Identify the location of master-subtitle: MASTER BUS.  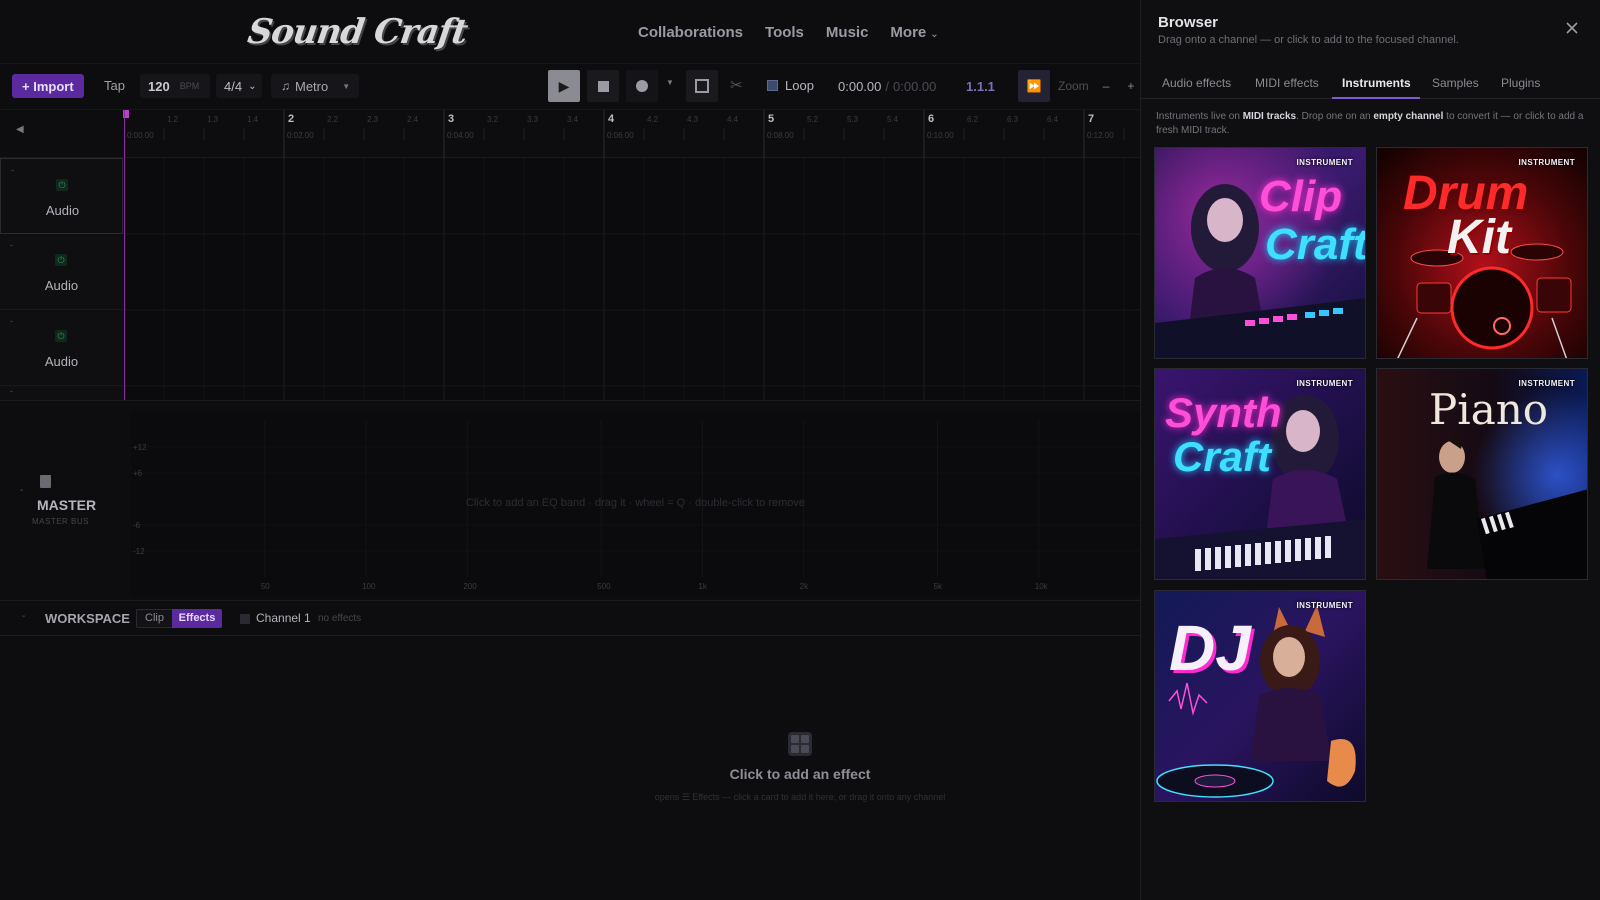
(61, 521).